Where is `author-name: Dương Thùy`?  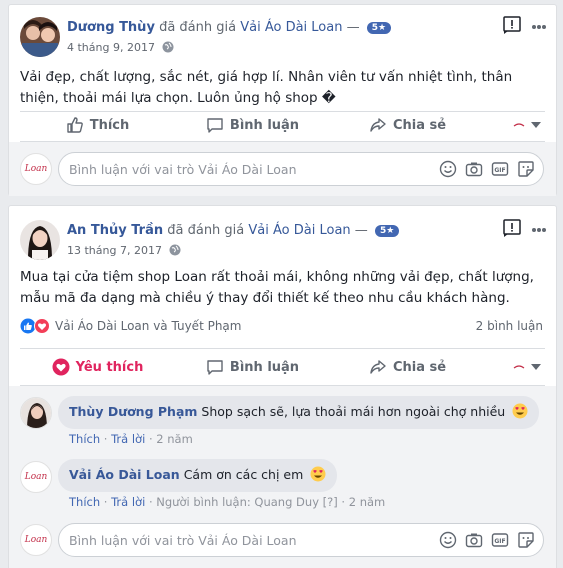
author-name: Dương Thùy is located at coordinates (111, 27).